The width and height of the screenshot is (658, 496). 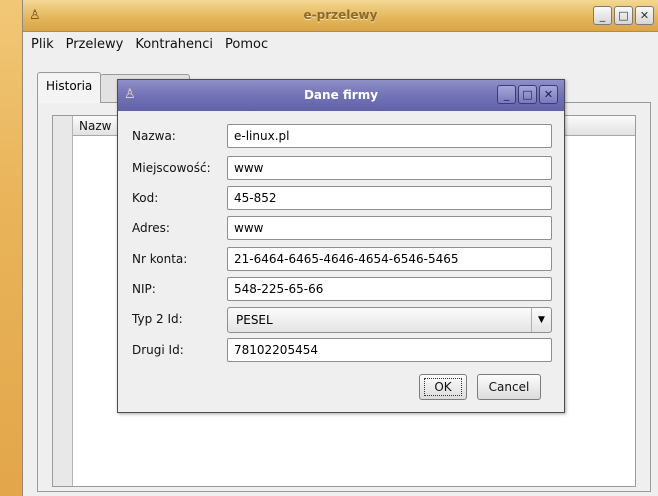 I want to click on nazwa-field: e-linux.pl, so click(x=389, y=136).